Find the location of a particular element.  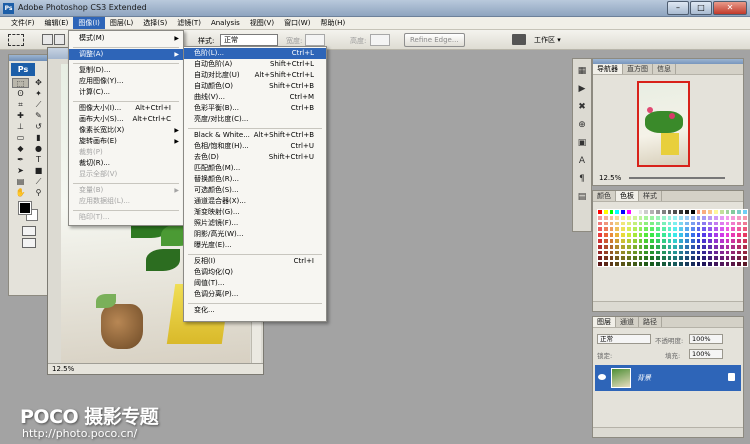

menu-option: 旋转画布(E) ▶ is located at coordinates (126, 141).